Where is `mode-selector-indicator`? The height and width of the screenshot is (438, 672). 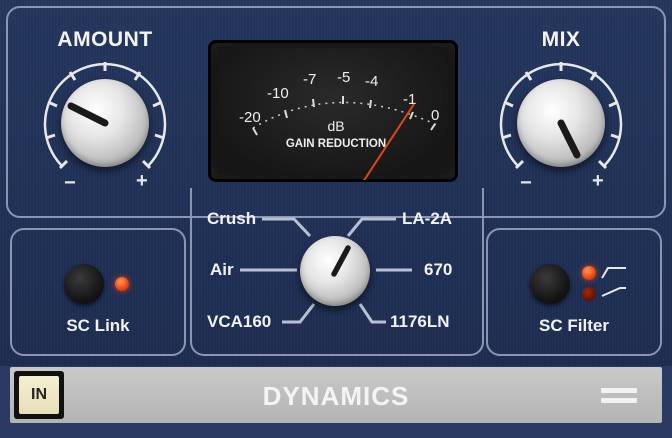
mode-selector-indicator is located at coordinates (341, 261).